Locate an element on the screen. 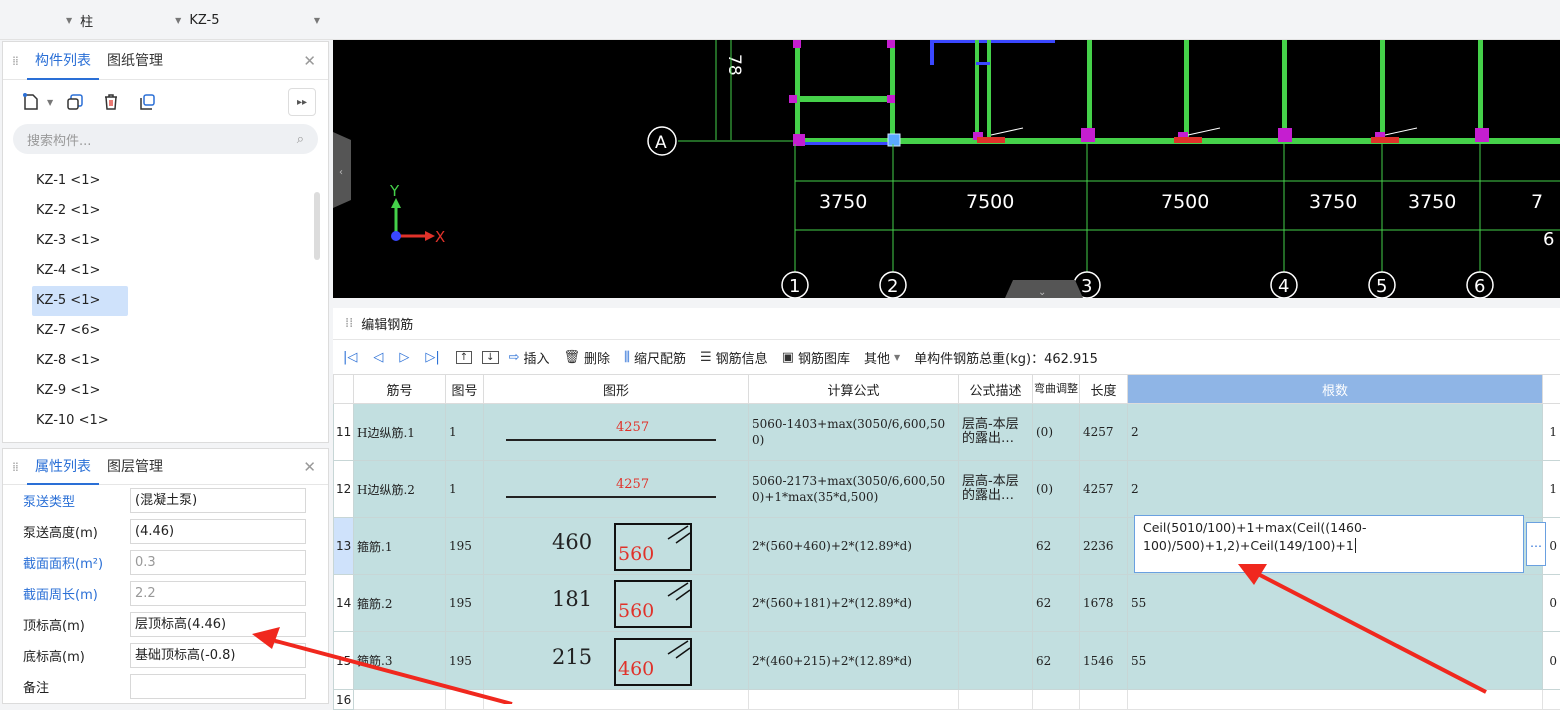  component-item: KZ-1 <1> is located at coordinates (165, 181).